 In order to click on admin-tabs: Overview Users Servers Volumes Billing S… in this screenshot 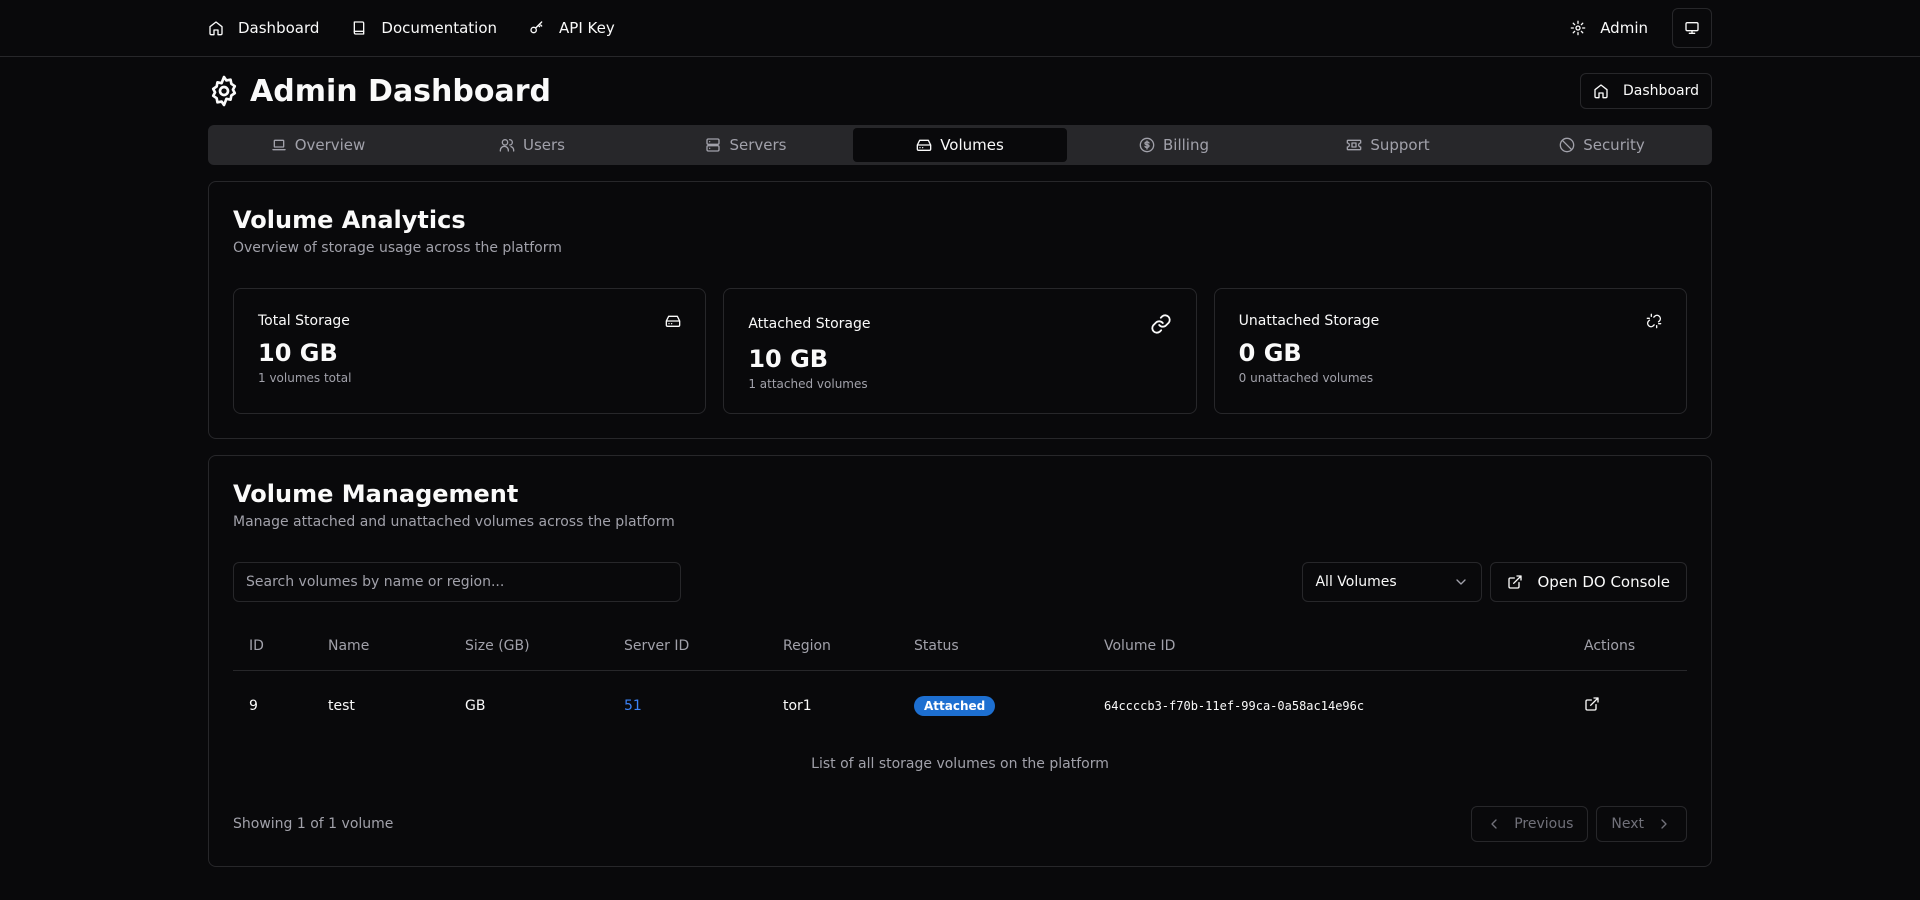, I will do `click(960, 145)`.